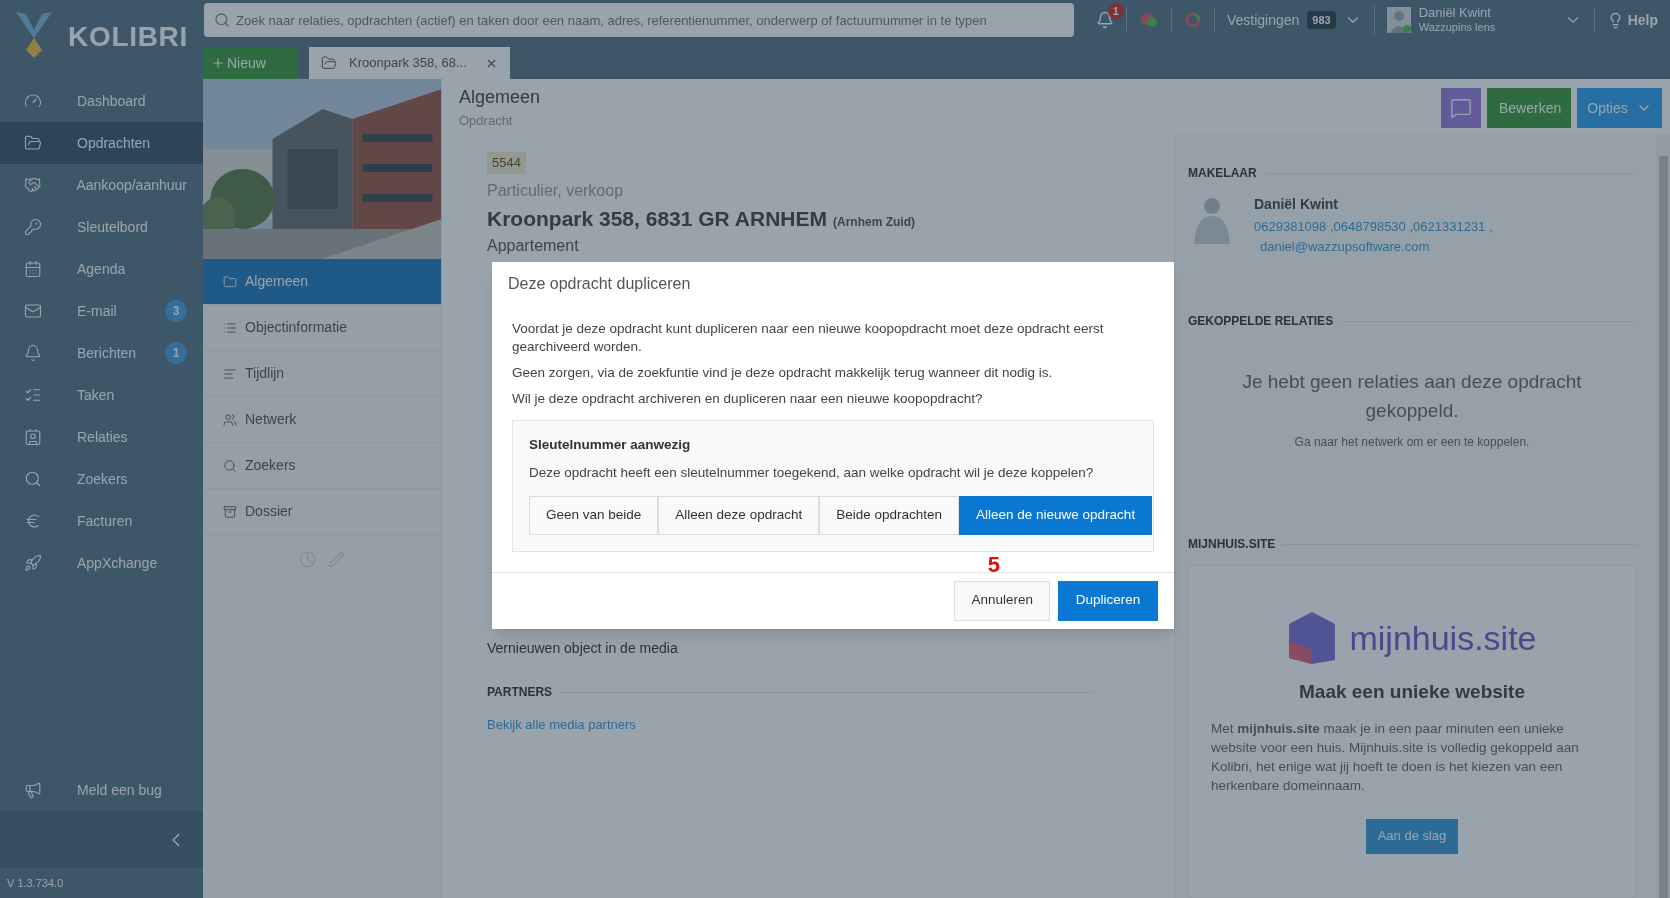  I want to click on dialog-text: Wil je deze opdracht archiveren en dupliceren naar een nieuwe koopopdracht?, so click(748, 399).